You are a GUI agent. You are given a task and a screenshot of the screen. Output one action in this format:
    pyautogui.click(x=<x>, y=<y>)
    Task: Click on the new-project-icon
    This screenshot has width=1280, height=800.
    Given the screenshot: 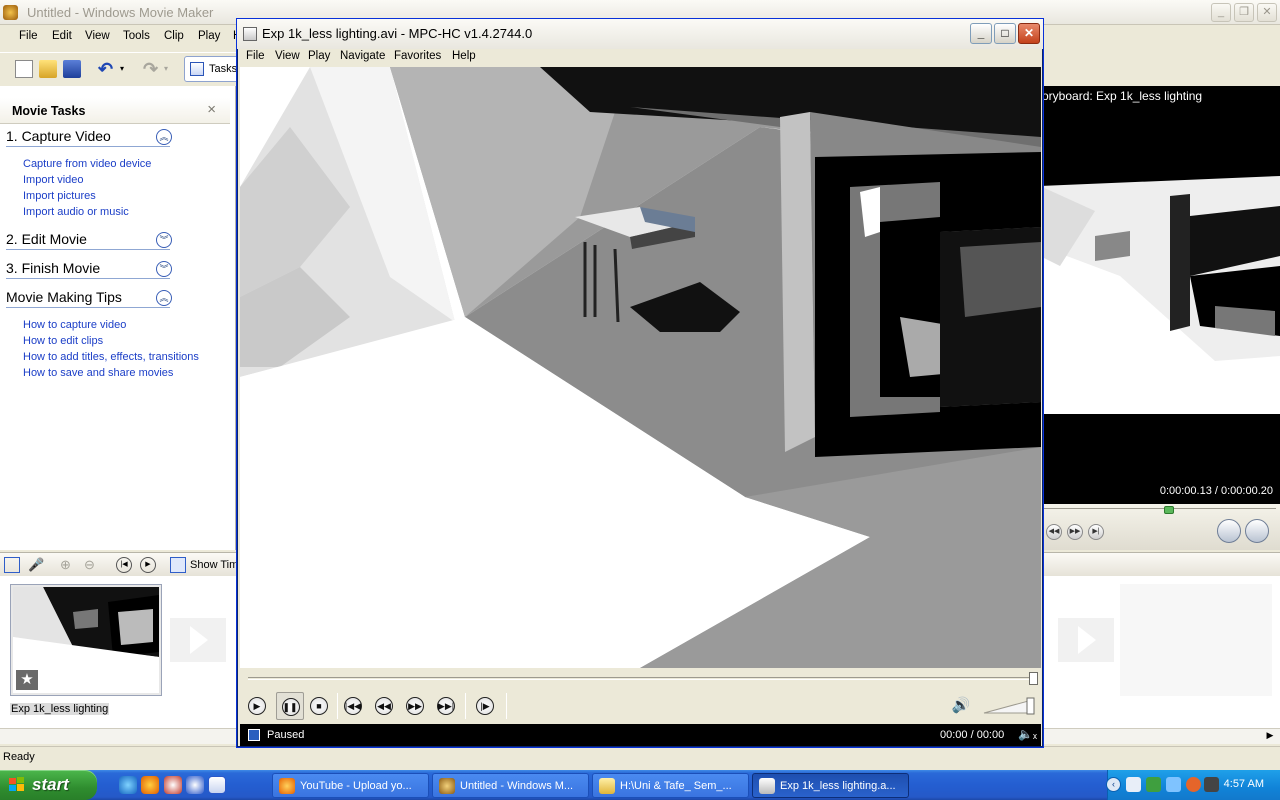 What is the action you would take?
    pyautogui.click(x=24, y=69)
    